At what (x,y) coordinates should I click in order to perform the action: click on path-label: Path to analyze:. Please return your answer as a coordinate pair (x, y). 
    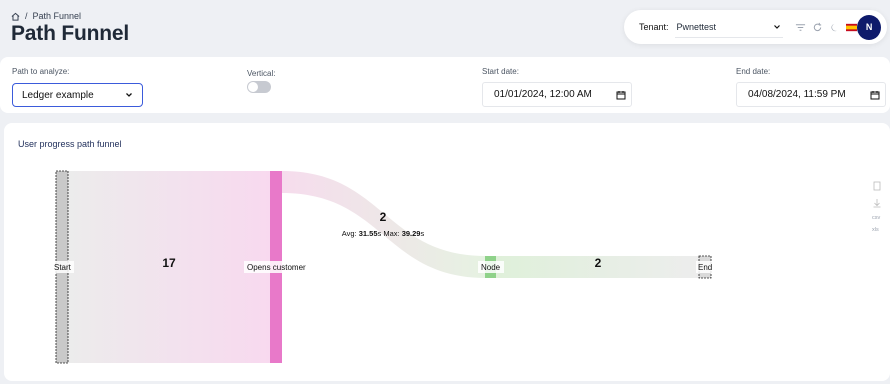
    Looking at the image, I should click on (41, 71).